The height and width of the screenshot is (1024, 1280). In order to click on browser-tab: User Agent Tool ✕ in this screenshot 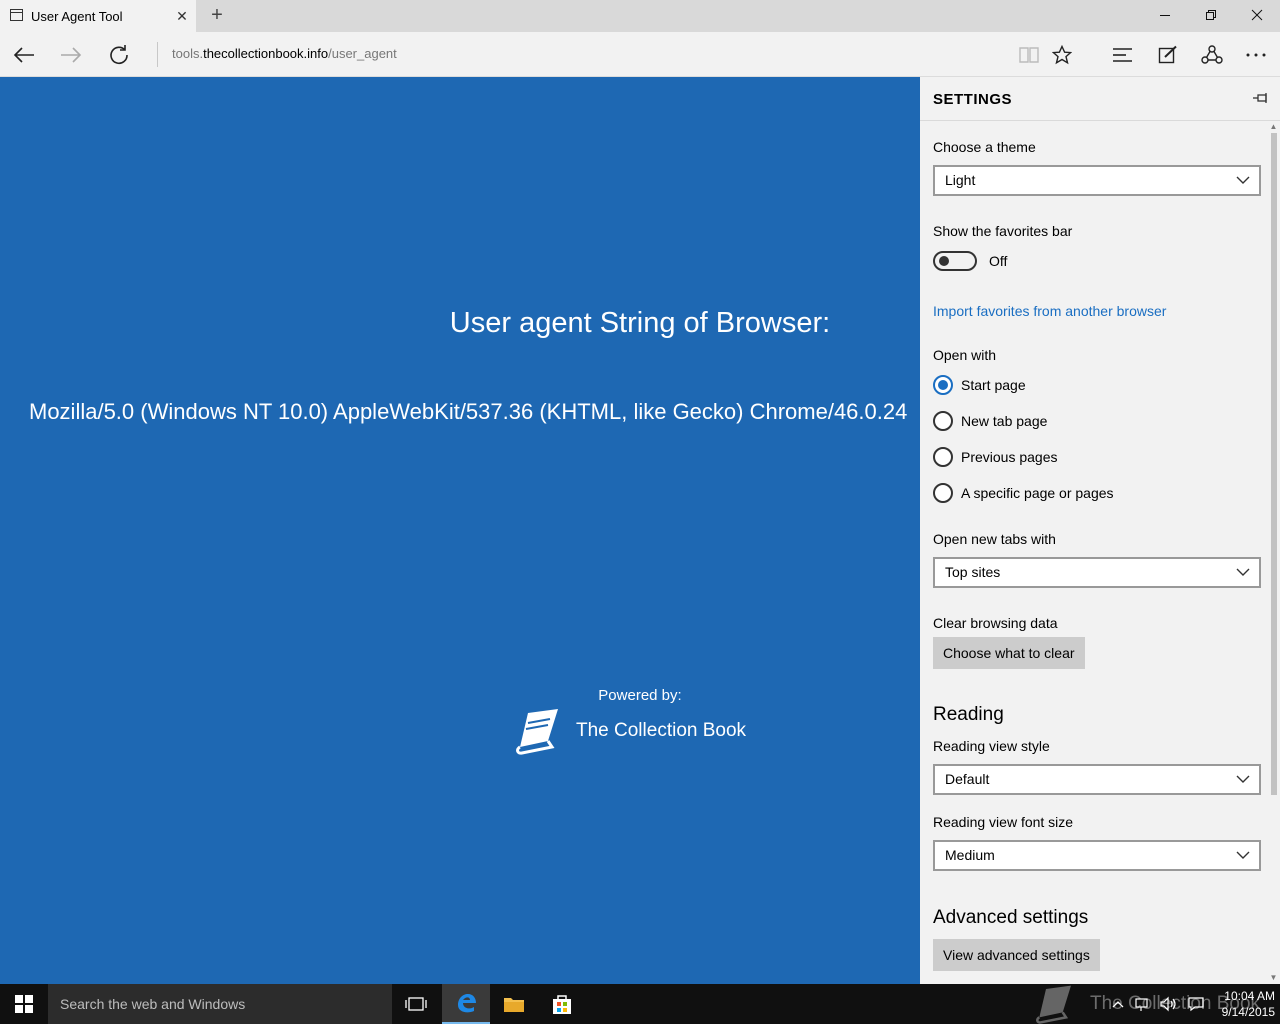, I will do `click(98, 16)`.